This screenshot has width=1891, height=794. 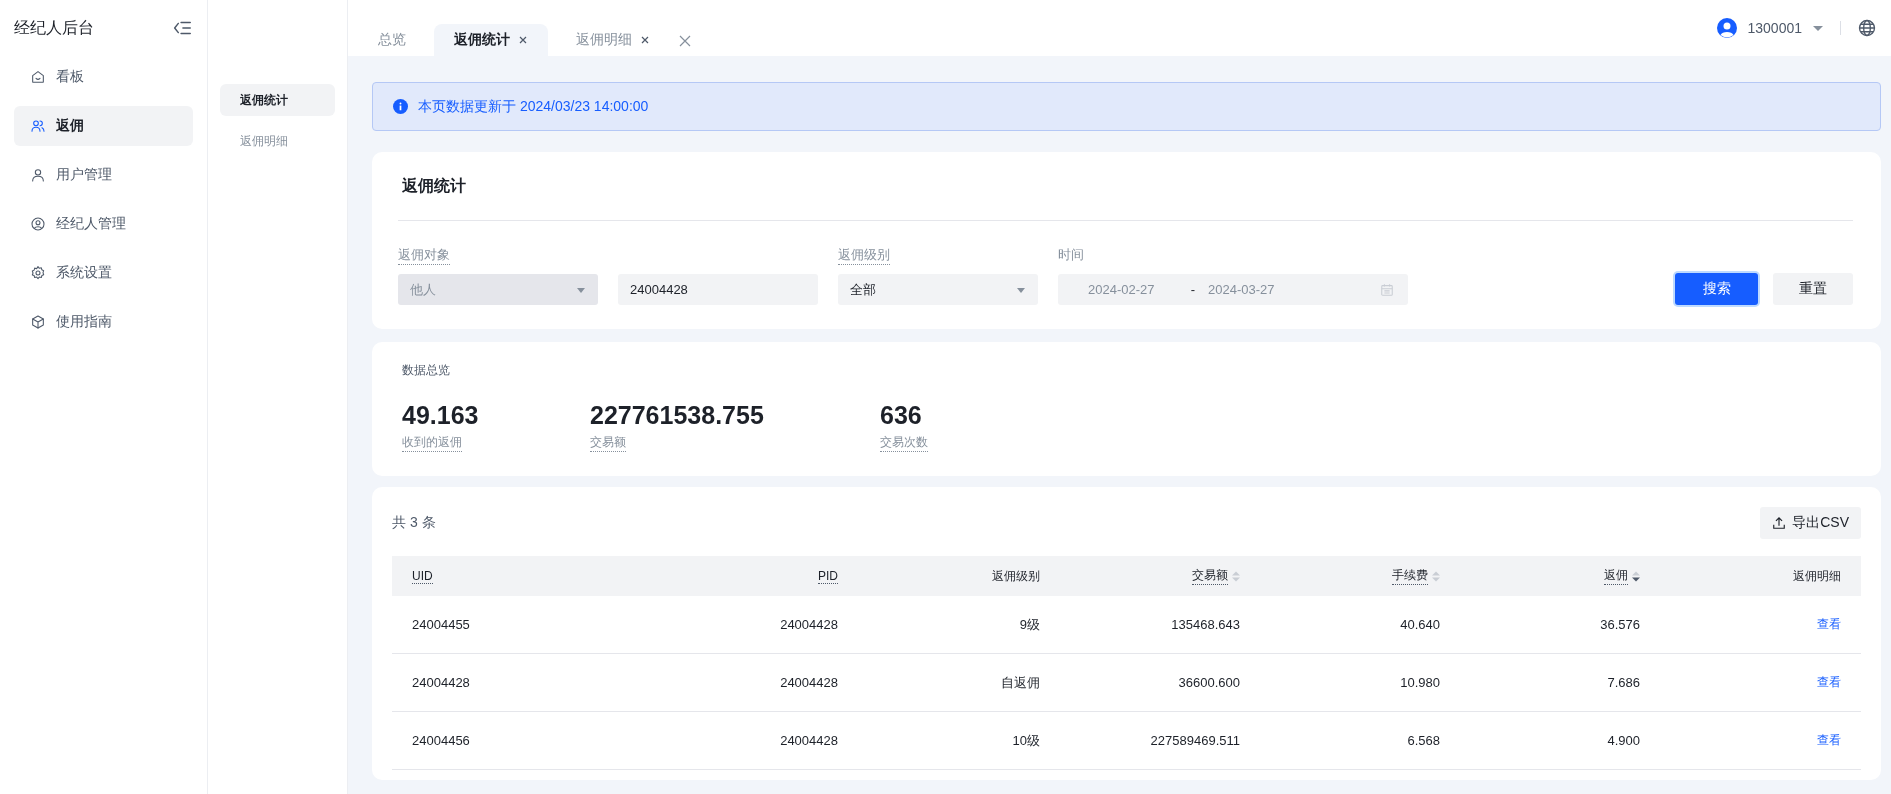 I want to click on column-header: PID, so click(x=740, y=576).